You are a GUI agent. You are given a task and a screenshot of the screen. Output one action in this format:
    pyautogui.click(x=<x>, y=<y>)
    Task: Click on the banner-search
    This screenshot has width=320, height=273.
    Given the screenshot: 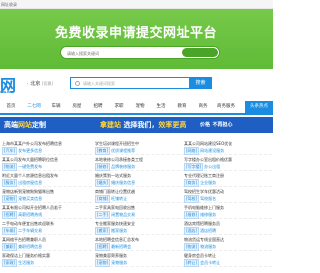 What is the action you would take?
    pyautogui.click(x=140, y=52)
    